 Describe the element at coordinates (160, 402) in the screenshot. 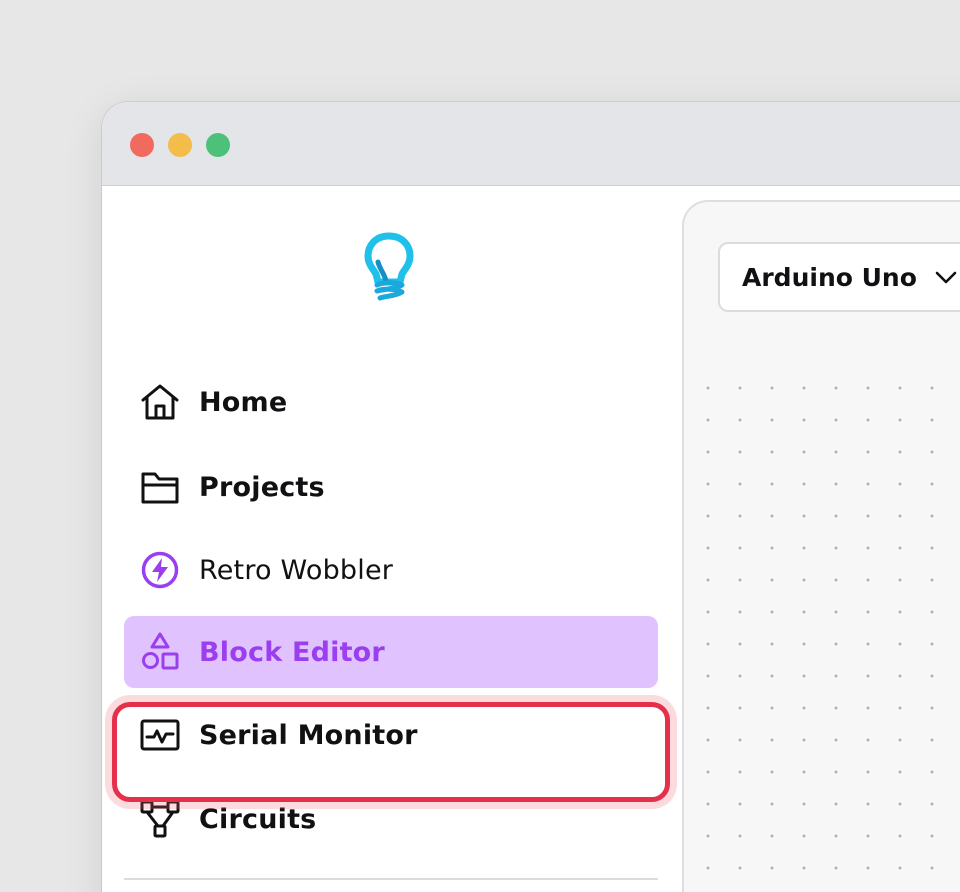

I see `home-icon` at that location.